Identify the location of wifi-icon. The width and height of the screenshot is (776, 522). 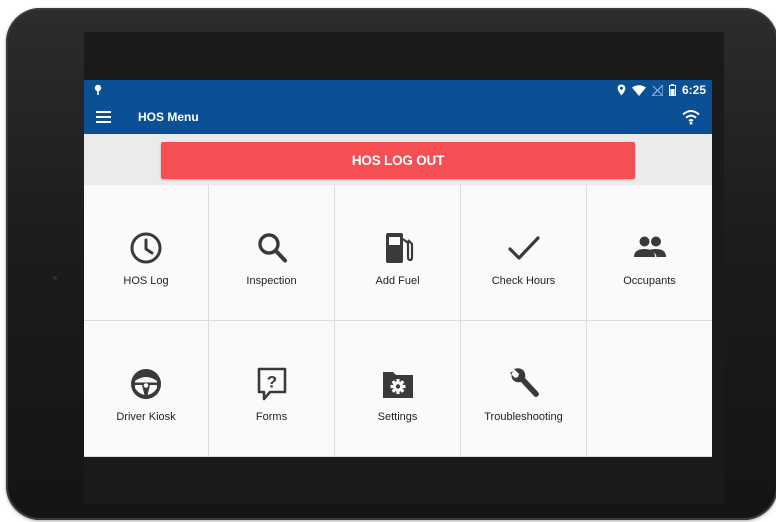
(691, 117).